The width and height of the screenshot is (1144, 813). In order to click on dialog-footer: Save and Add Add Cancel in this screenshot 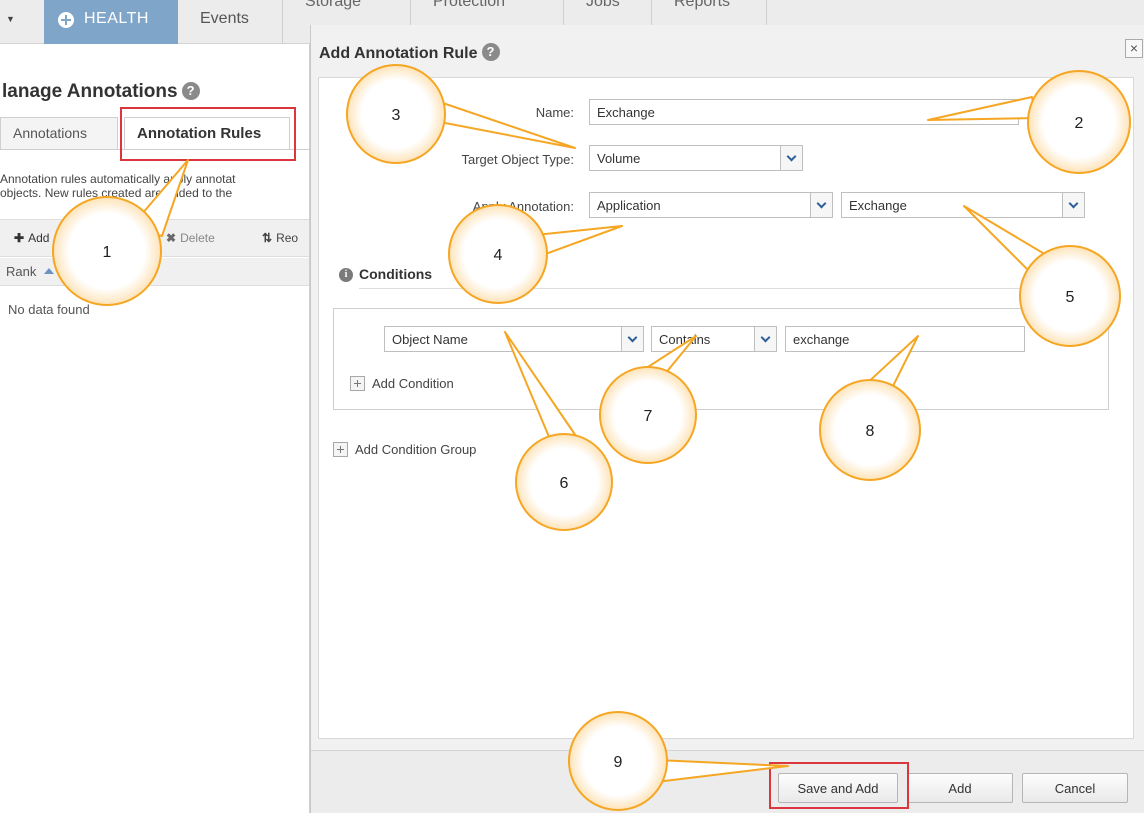, I will do `click(727, 781)`.